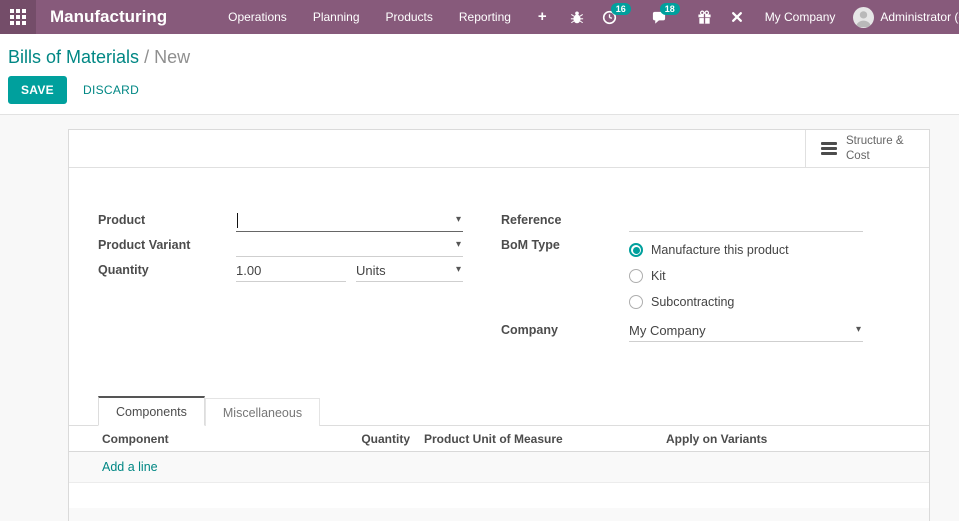 The height and width of the screenshot is (521, 959). I want to click on product-label: Product, so click(122, 220).